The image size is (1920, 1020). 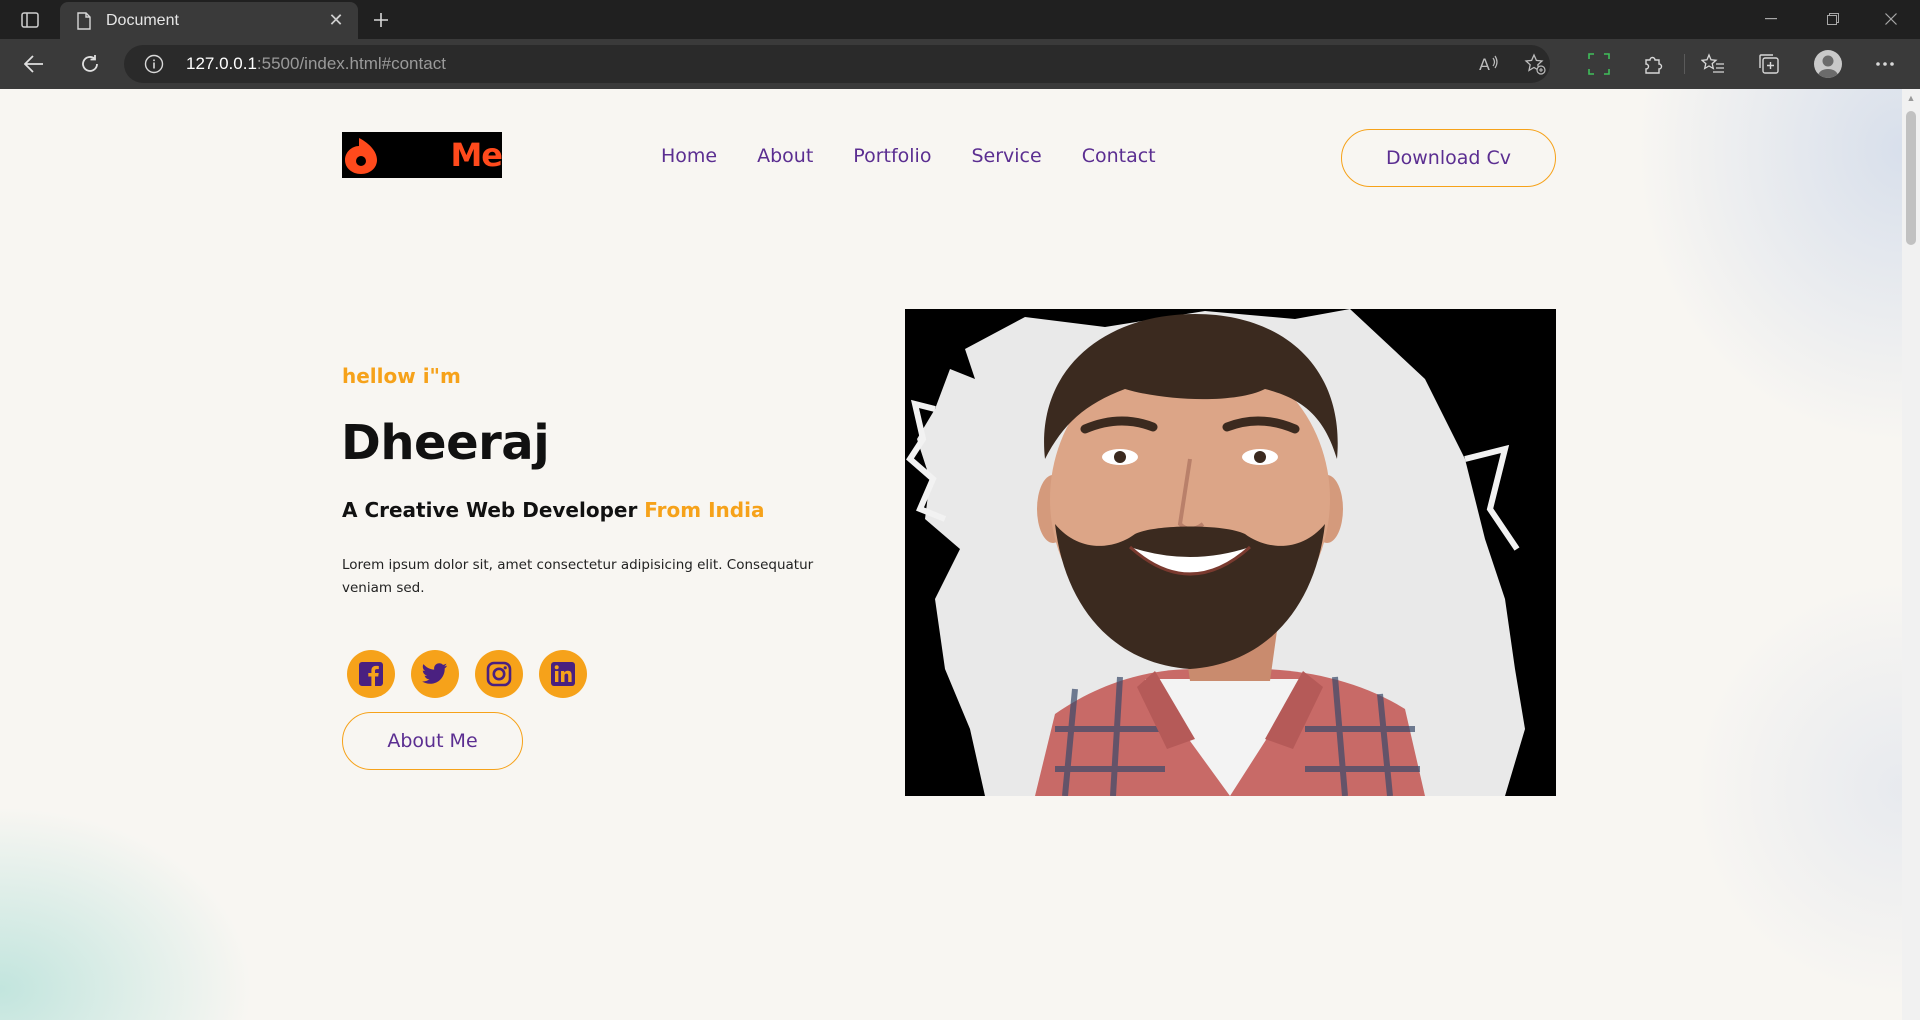 What do you see at coordinates (142, 20) in the screenshot?
I see `tab-title: Document` at bounding box center [142, 20].